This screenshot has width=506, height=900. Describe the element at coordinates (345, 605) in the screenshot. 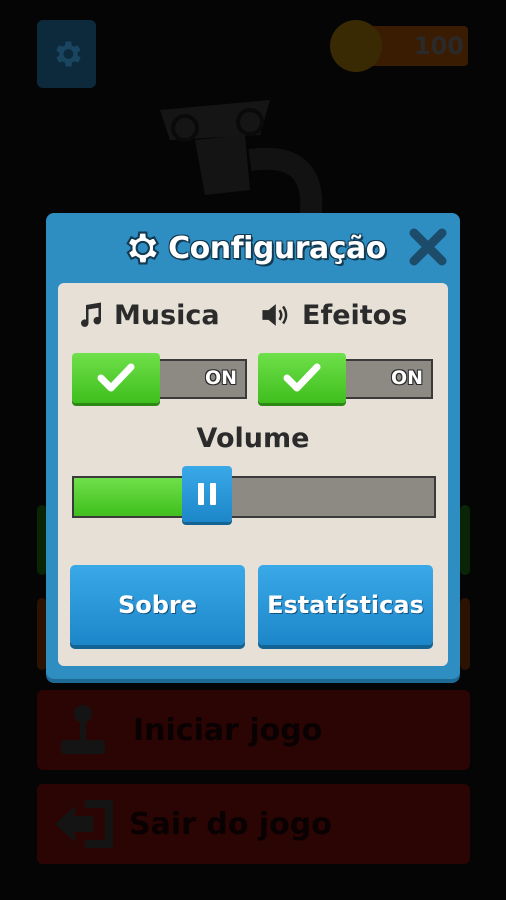

I see `statistics-button: Estatísticas` at that location.